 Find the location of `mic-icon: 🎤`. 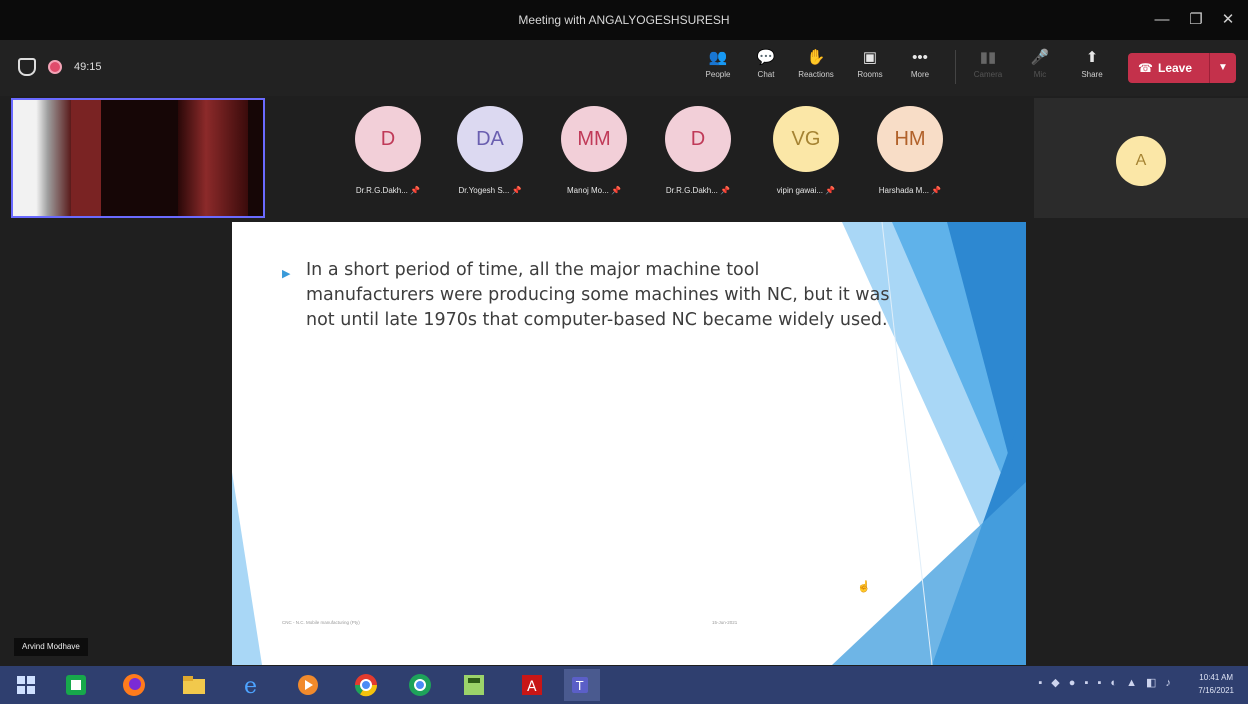

mic-icon: 🎤 is located at coordinates (1040, 57).